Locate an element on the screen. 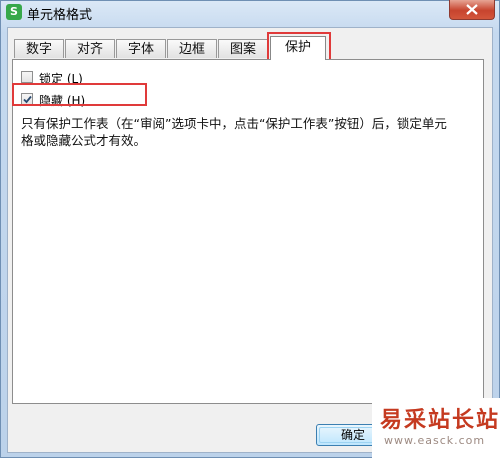  tab-number: 数字 is located at coordinates (39, 48).